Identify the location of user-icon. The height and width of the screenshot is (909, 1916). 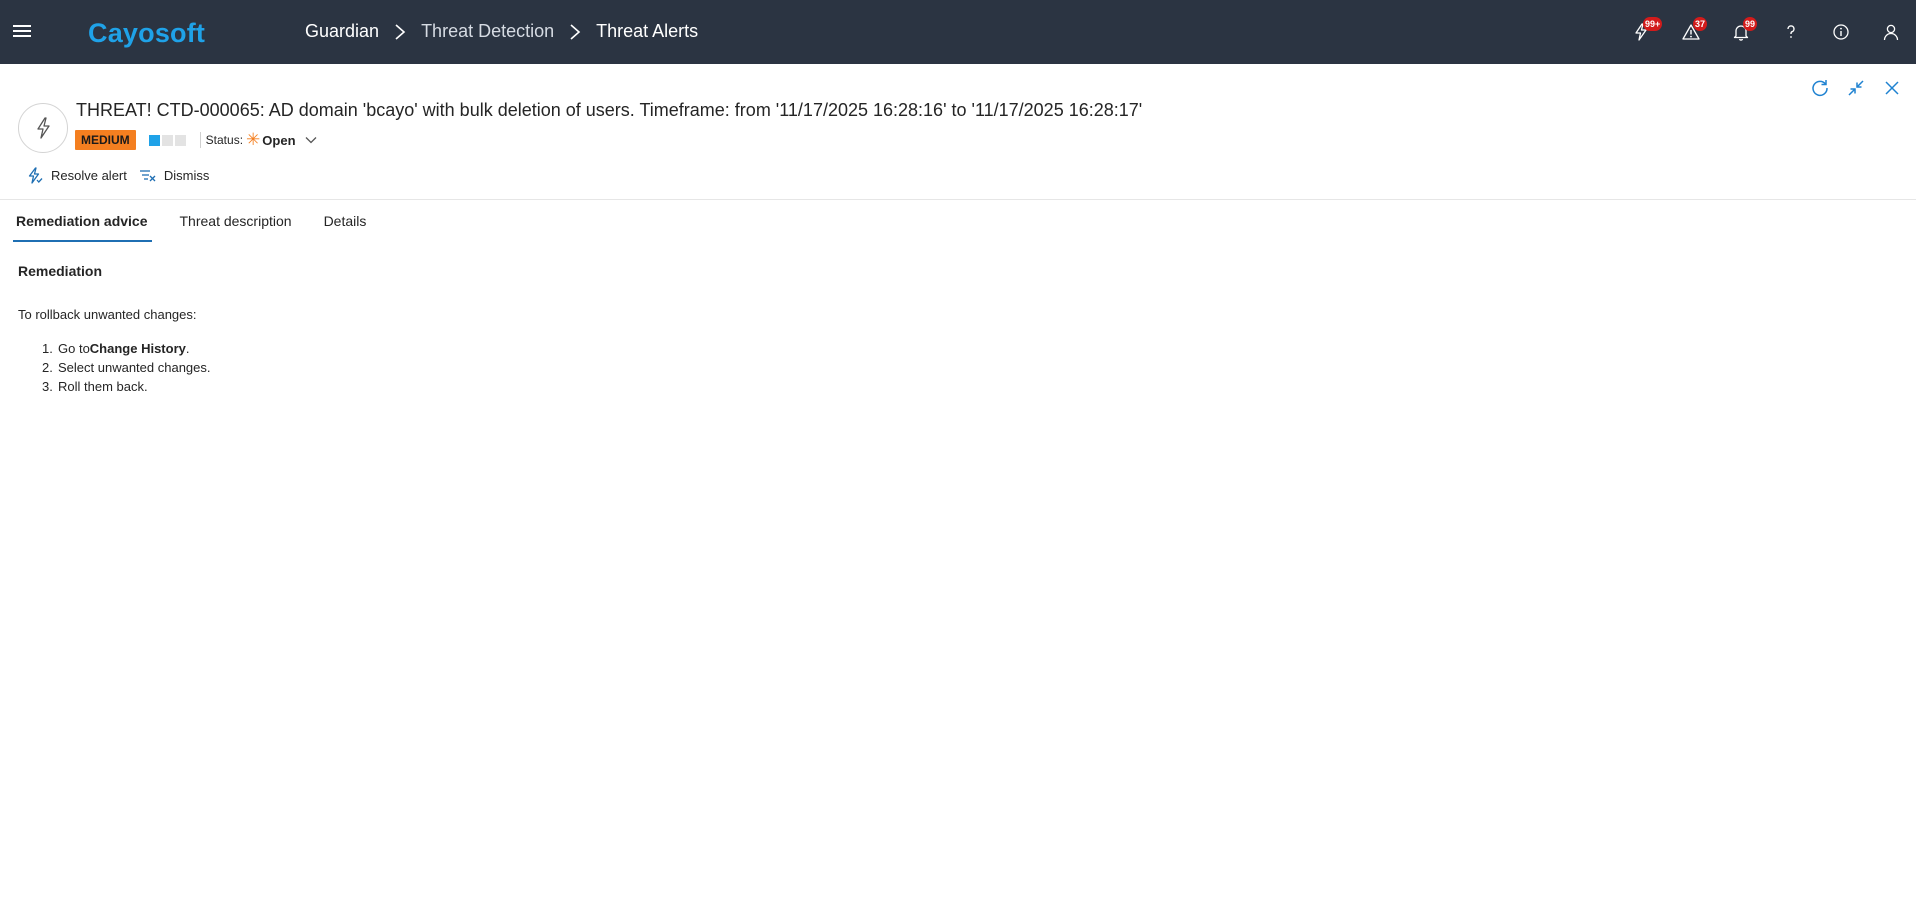
(1891, 32).